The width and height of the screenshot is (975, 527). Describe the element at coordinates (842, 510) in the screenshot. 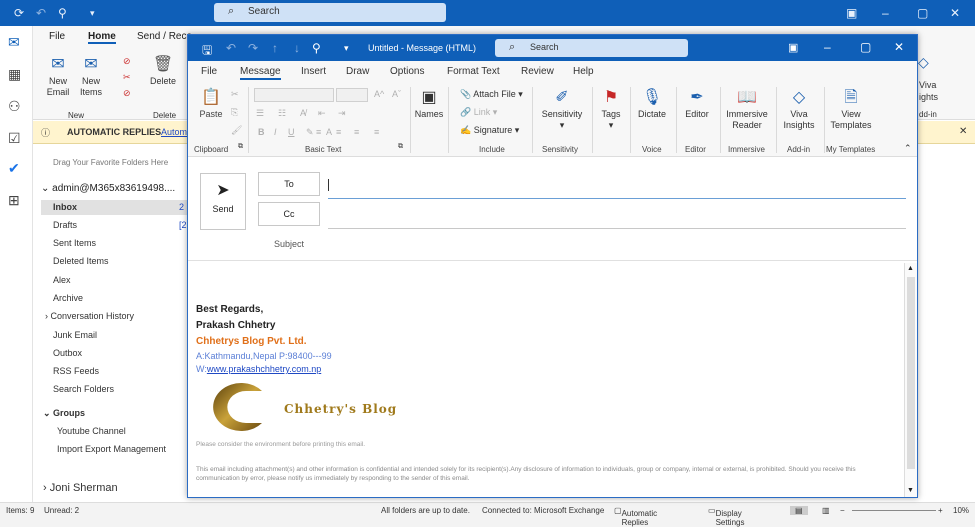

I see `zoom-out-icon: −` at that location.